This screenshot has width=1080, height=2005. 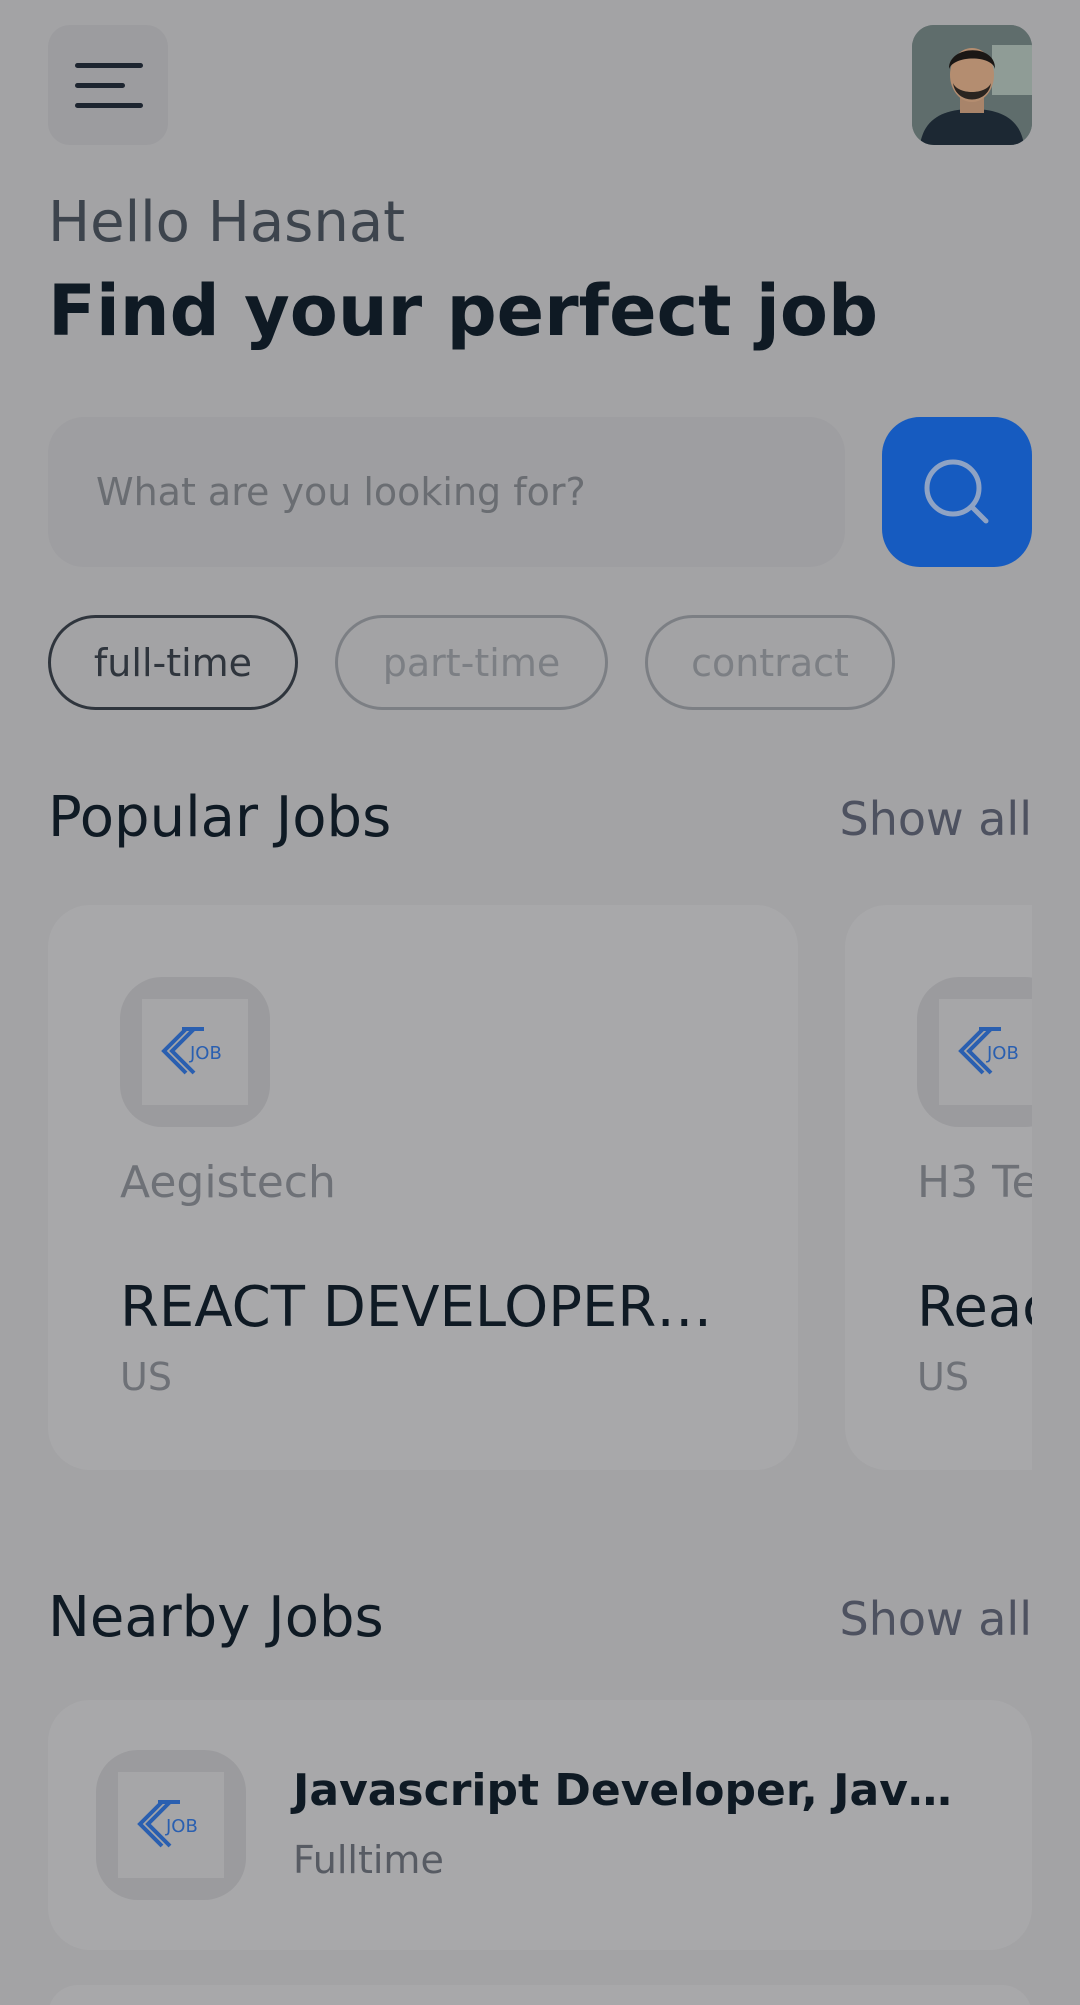 I want to click on filter-chip-part-time: part-time, so click(x=471, y=662).